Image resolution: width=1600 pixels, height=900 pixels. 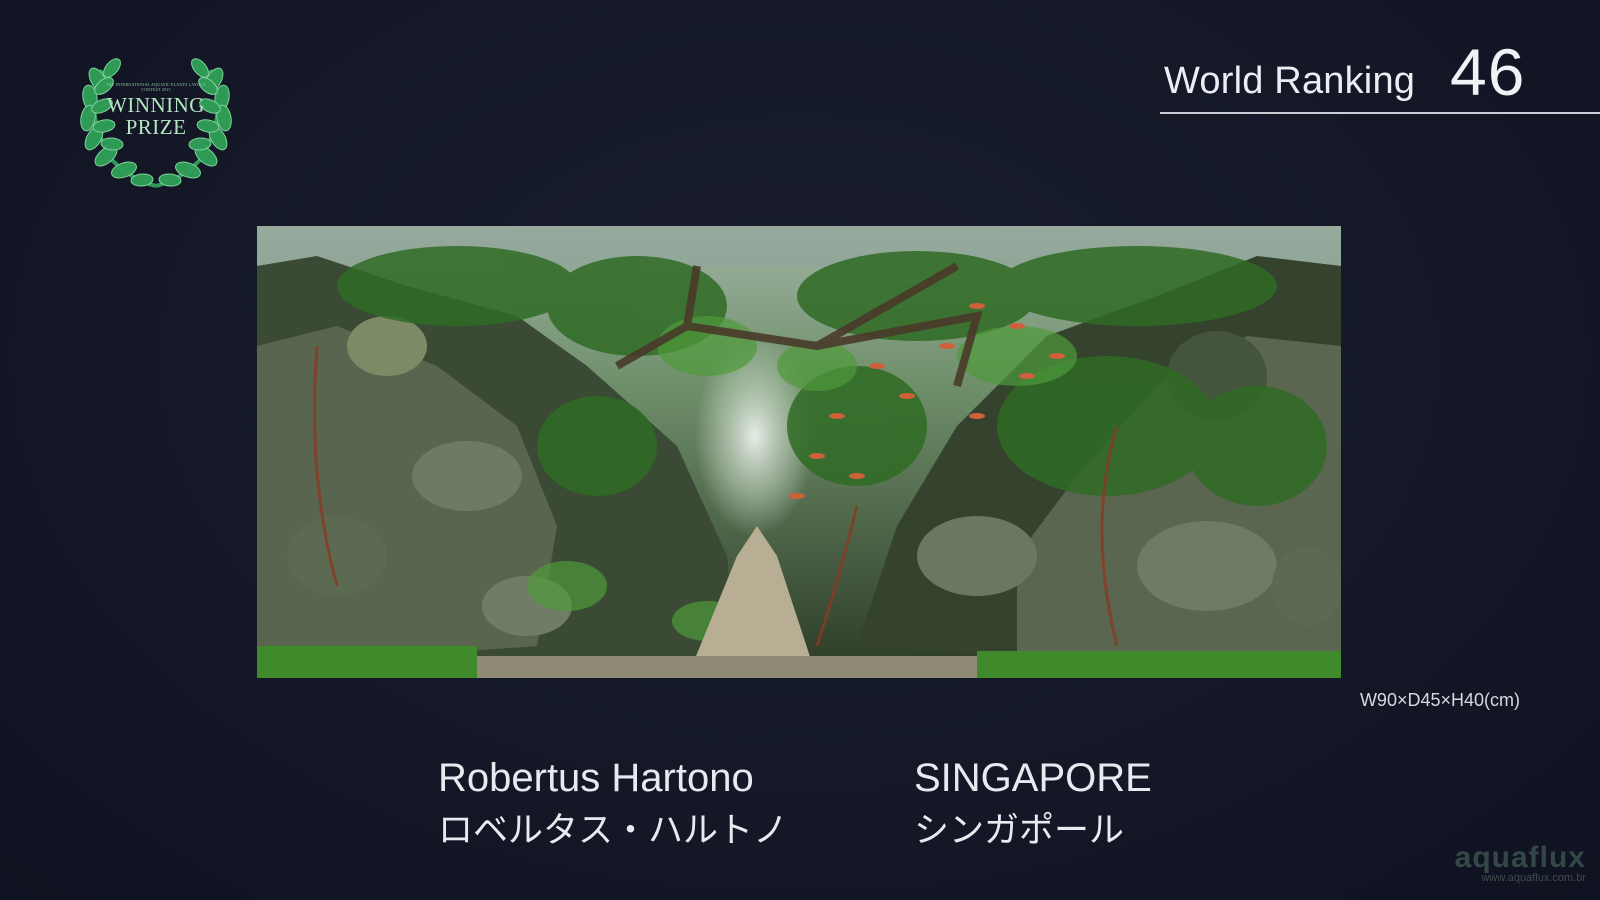 What do you see at coordinates (1488, 72) in the screenshot?
I see `ranking-number: 46` at bounding box center [1488, 72].